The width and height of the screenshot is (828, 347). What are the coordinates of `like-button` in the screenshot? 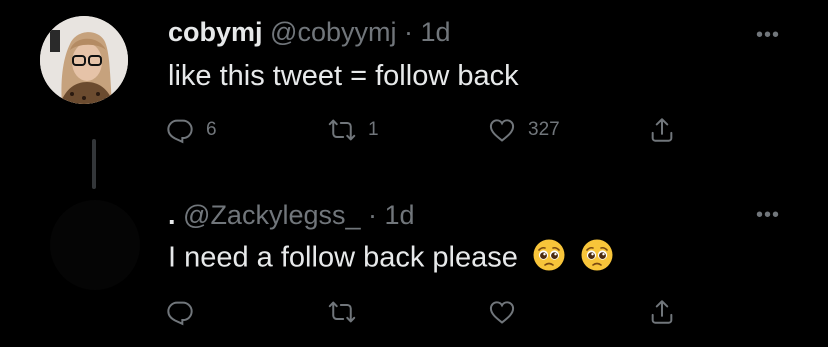 It's located at (502, 312).